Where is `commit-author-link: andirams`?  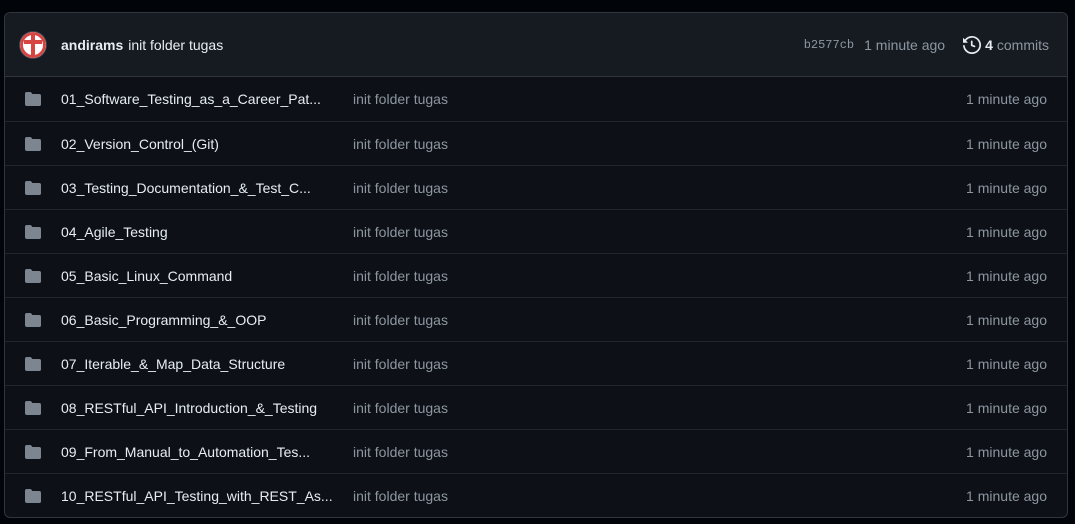
commit-author-link: andirams is located at coordinates (92, 45).